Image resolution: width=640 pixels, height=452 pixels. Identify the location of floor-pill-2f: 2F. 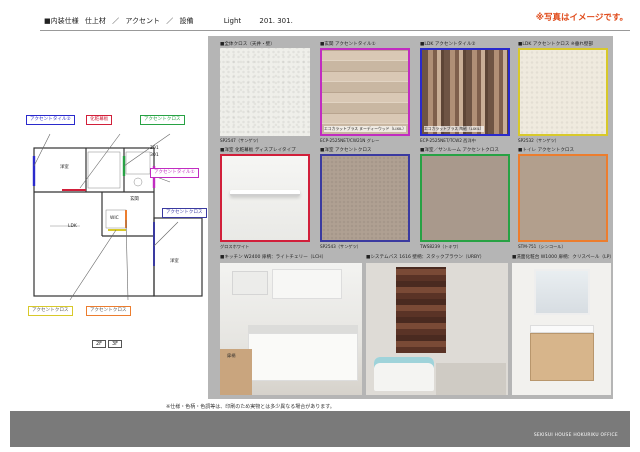
(99, 344).